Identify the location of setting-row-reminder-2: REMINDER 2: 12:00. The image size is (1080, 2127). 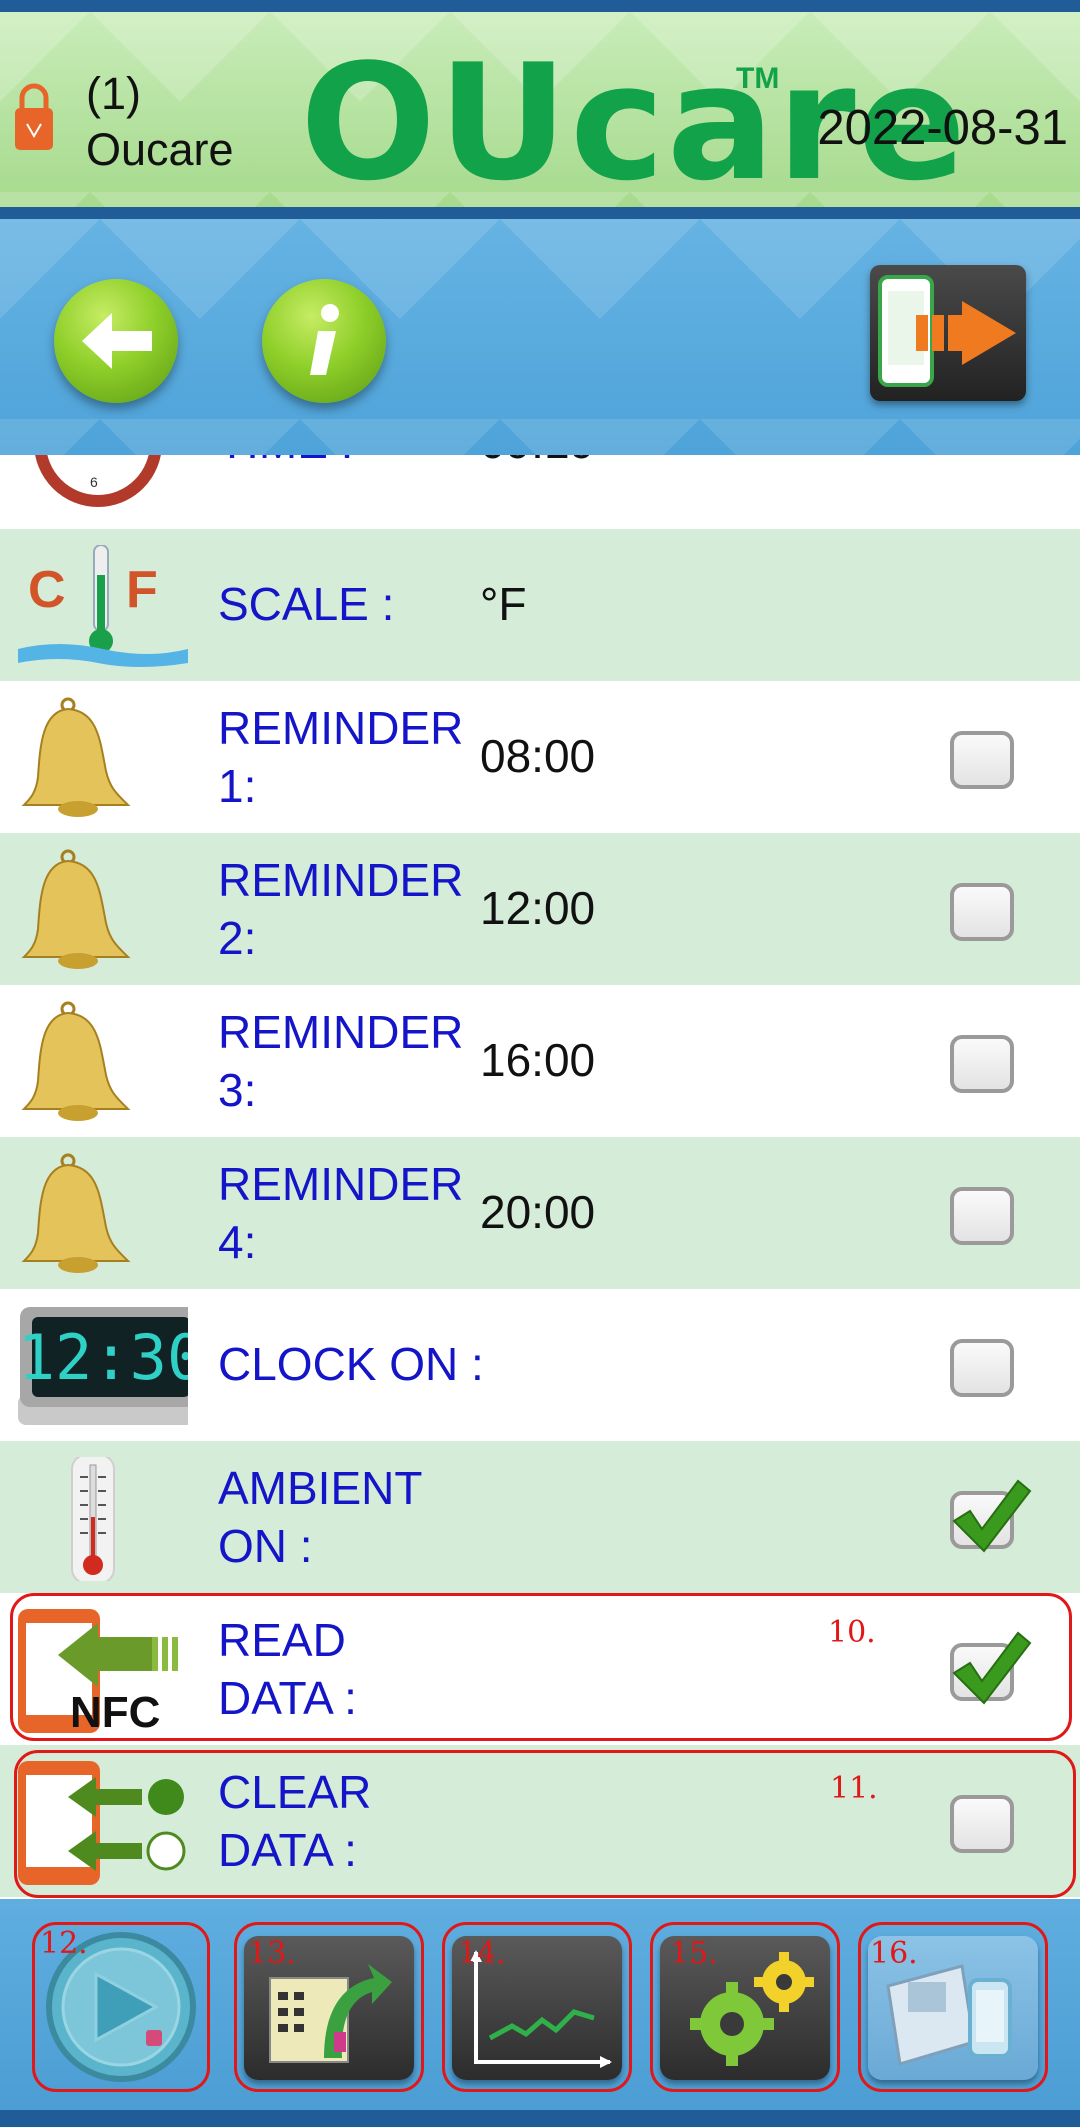
(540, 909).